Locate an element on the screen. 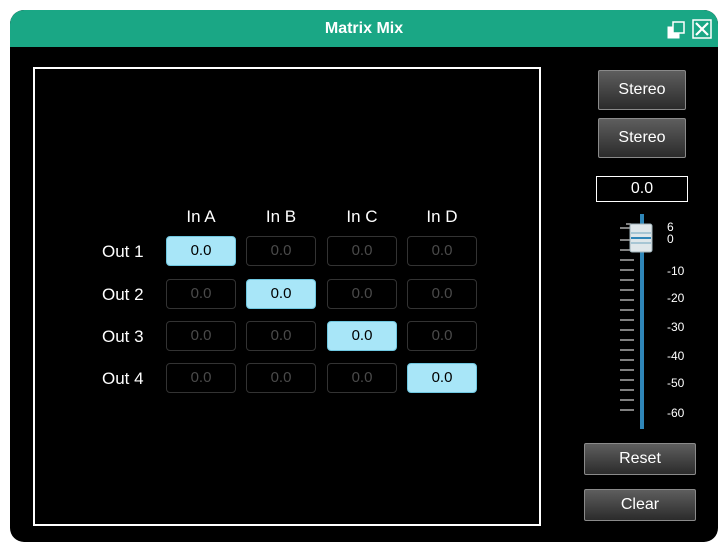 The height and width of the screenshot is (542, 719). scale-label: 0 is located at coordinates (670, 239).